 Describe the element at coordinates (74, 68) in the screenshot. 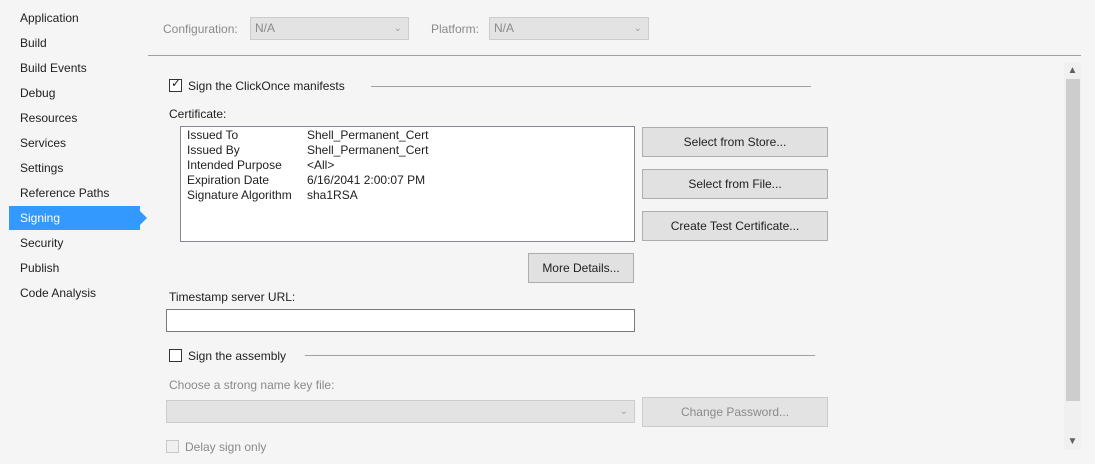

I see `sidebar-item-build-events: Build Events` at that location.